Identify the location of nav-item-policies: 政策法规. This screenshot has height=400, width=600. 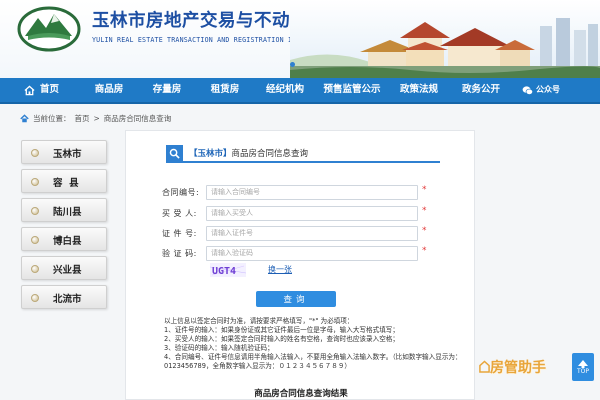
(419, 90).